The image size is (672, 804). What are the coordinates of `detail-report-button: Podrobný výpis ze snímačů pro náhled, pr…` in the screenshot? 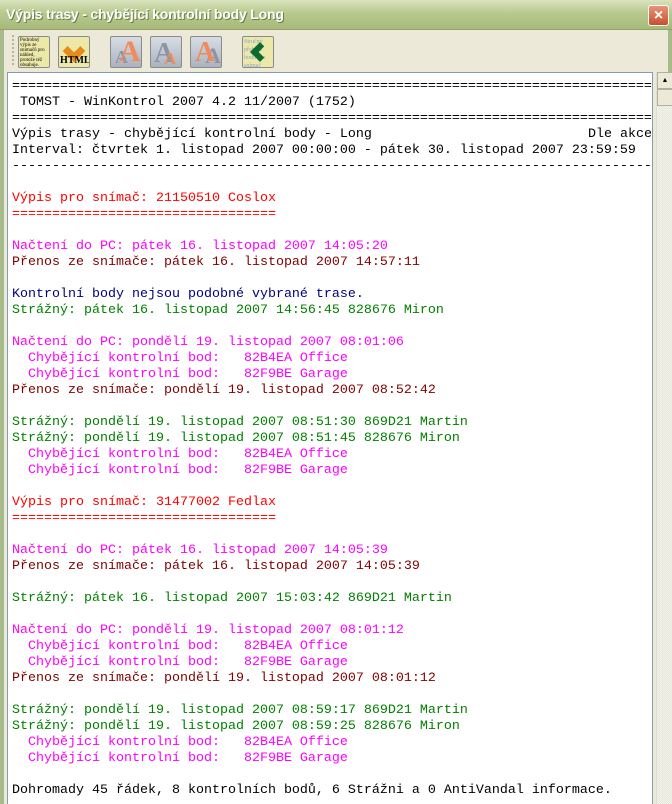 It's located at (34, 52).